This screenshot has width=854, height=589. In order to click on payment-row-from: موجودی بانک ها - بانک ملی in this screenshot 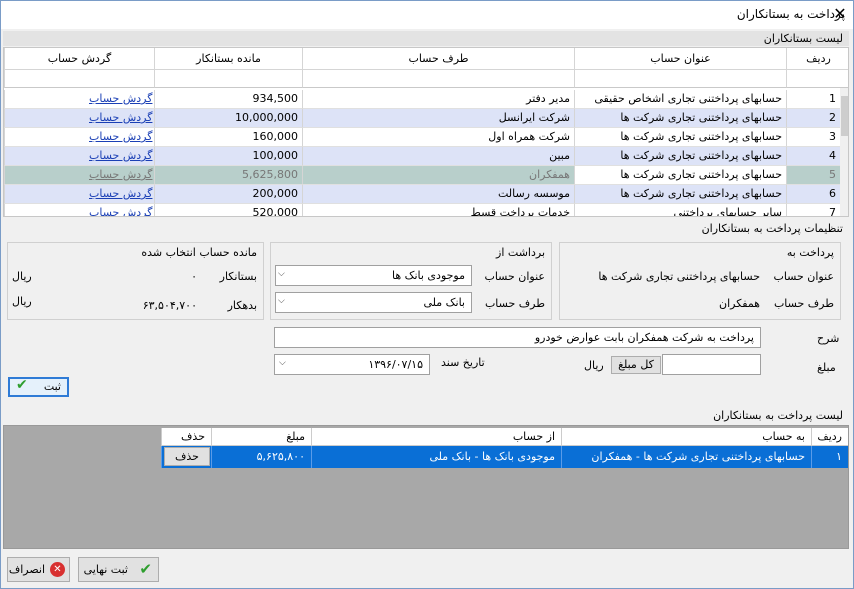, I will do `click(436, 457)`.